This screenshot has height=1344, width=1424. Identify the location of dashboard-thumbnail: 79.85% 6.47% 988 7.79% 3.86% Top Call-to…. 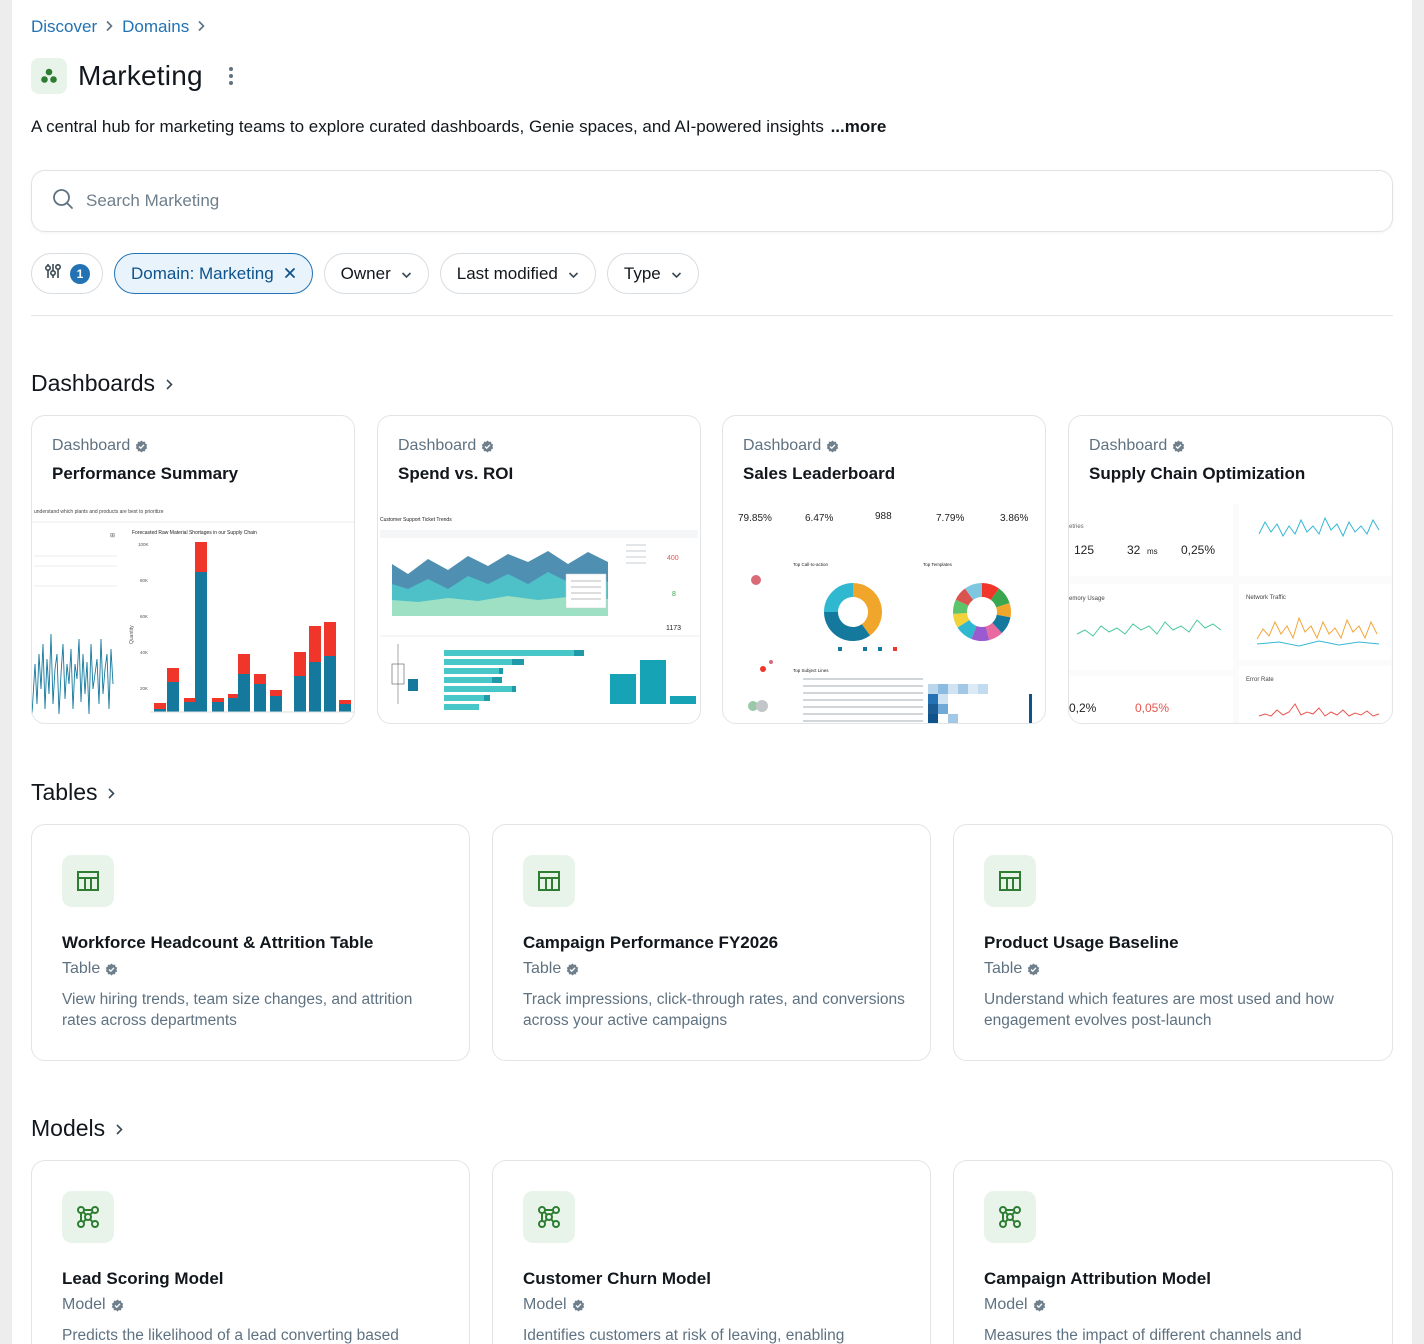
(885, 617).